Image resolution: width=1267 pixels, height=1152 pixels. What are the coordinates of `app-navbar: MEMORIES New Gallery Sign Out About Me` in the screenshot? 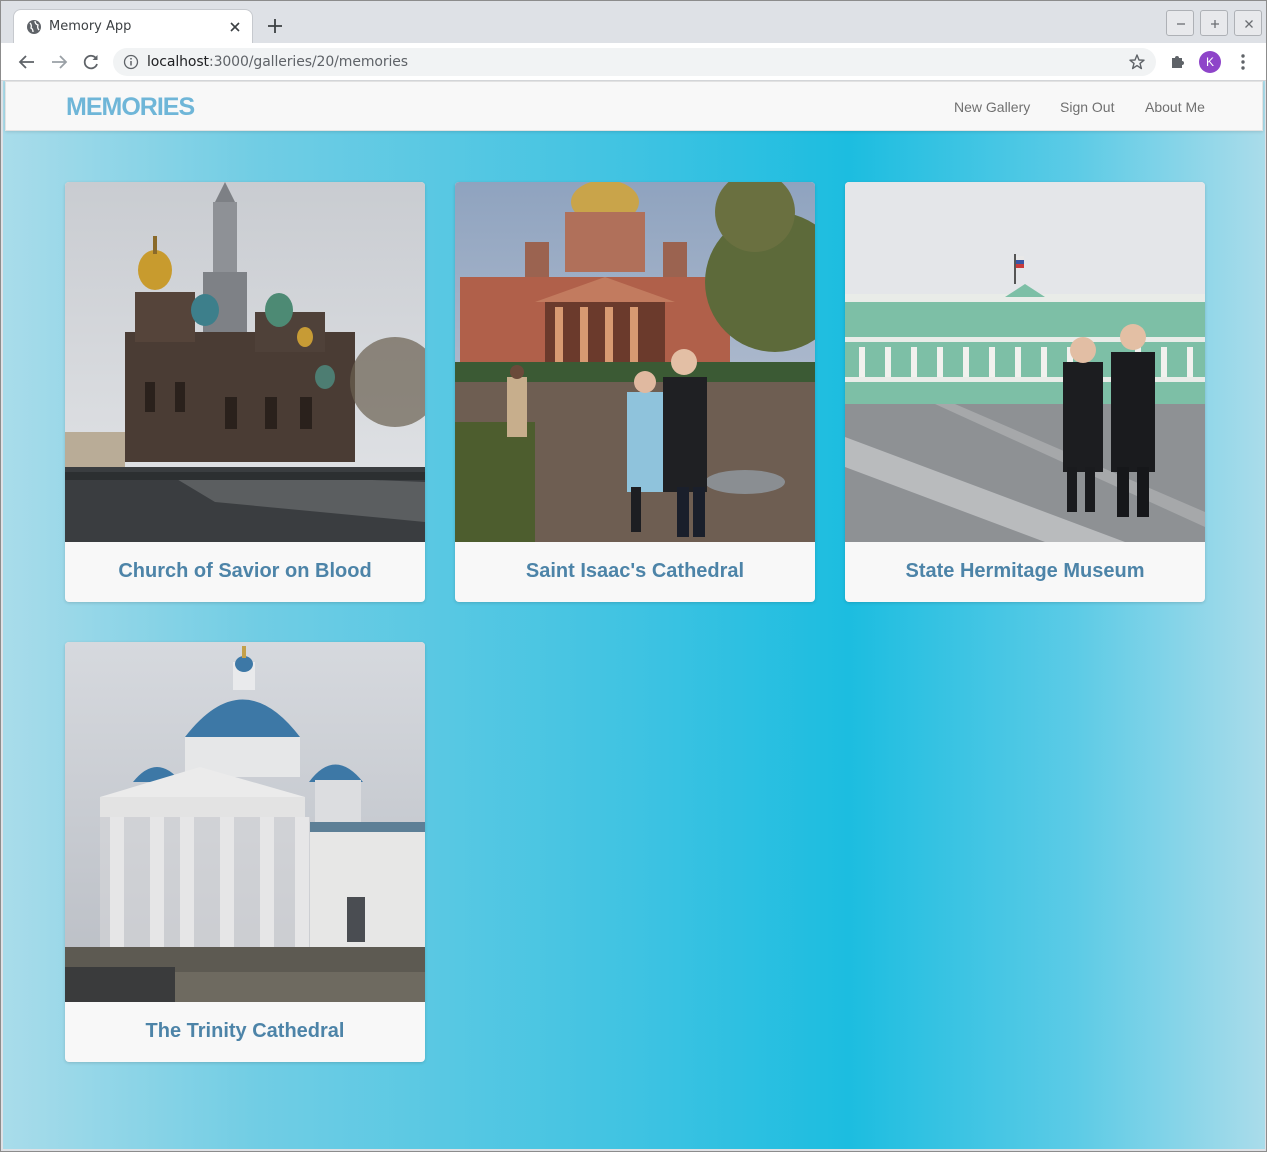 It's located at (634, 106).